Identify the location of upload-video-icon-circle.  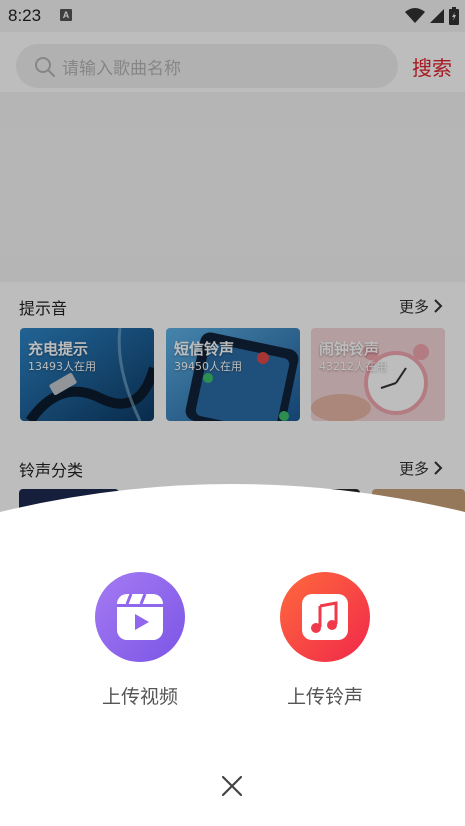
(140, 617).